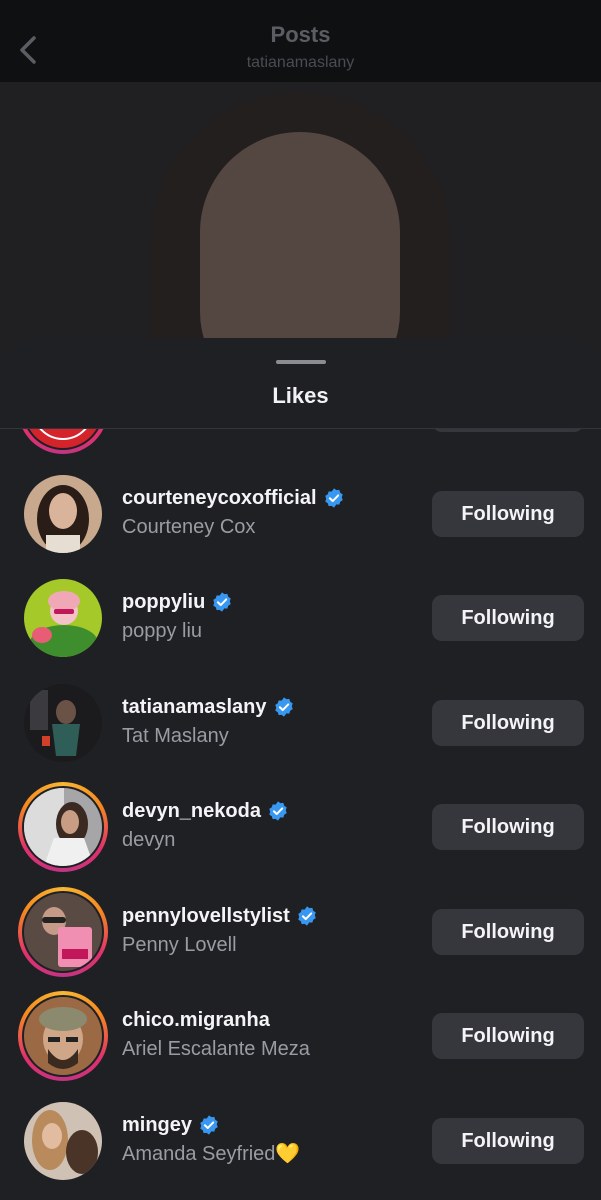  What do you see at coordinates (272, 721) in the screenshot?
I see `user-names: tatianamaslany Tat Maslany` at bounding box center [272, 721].